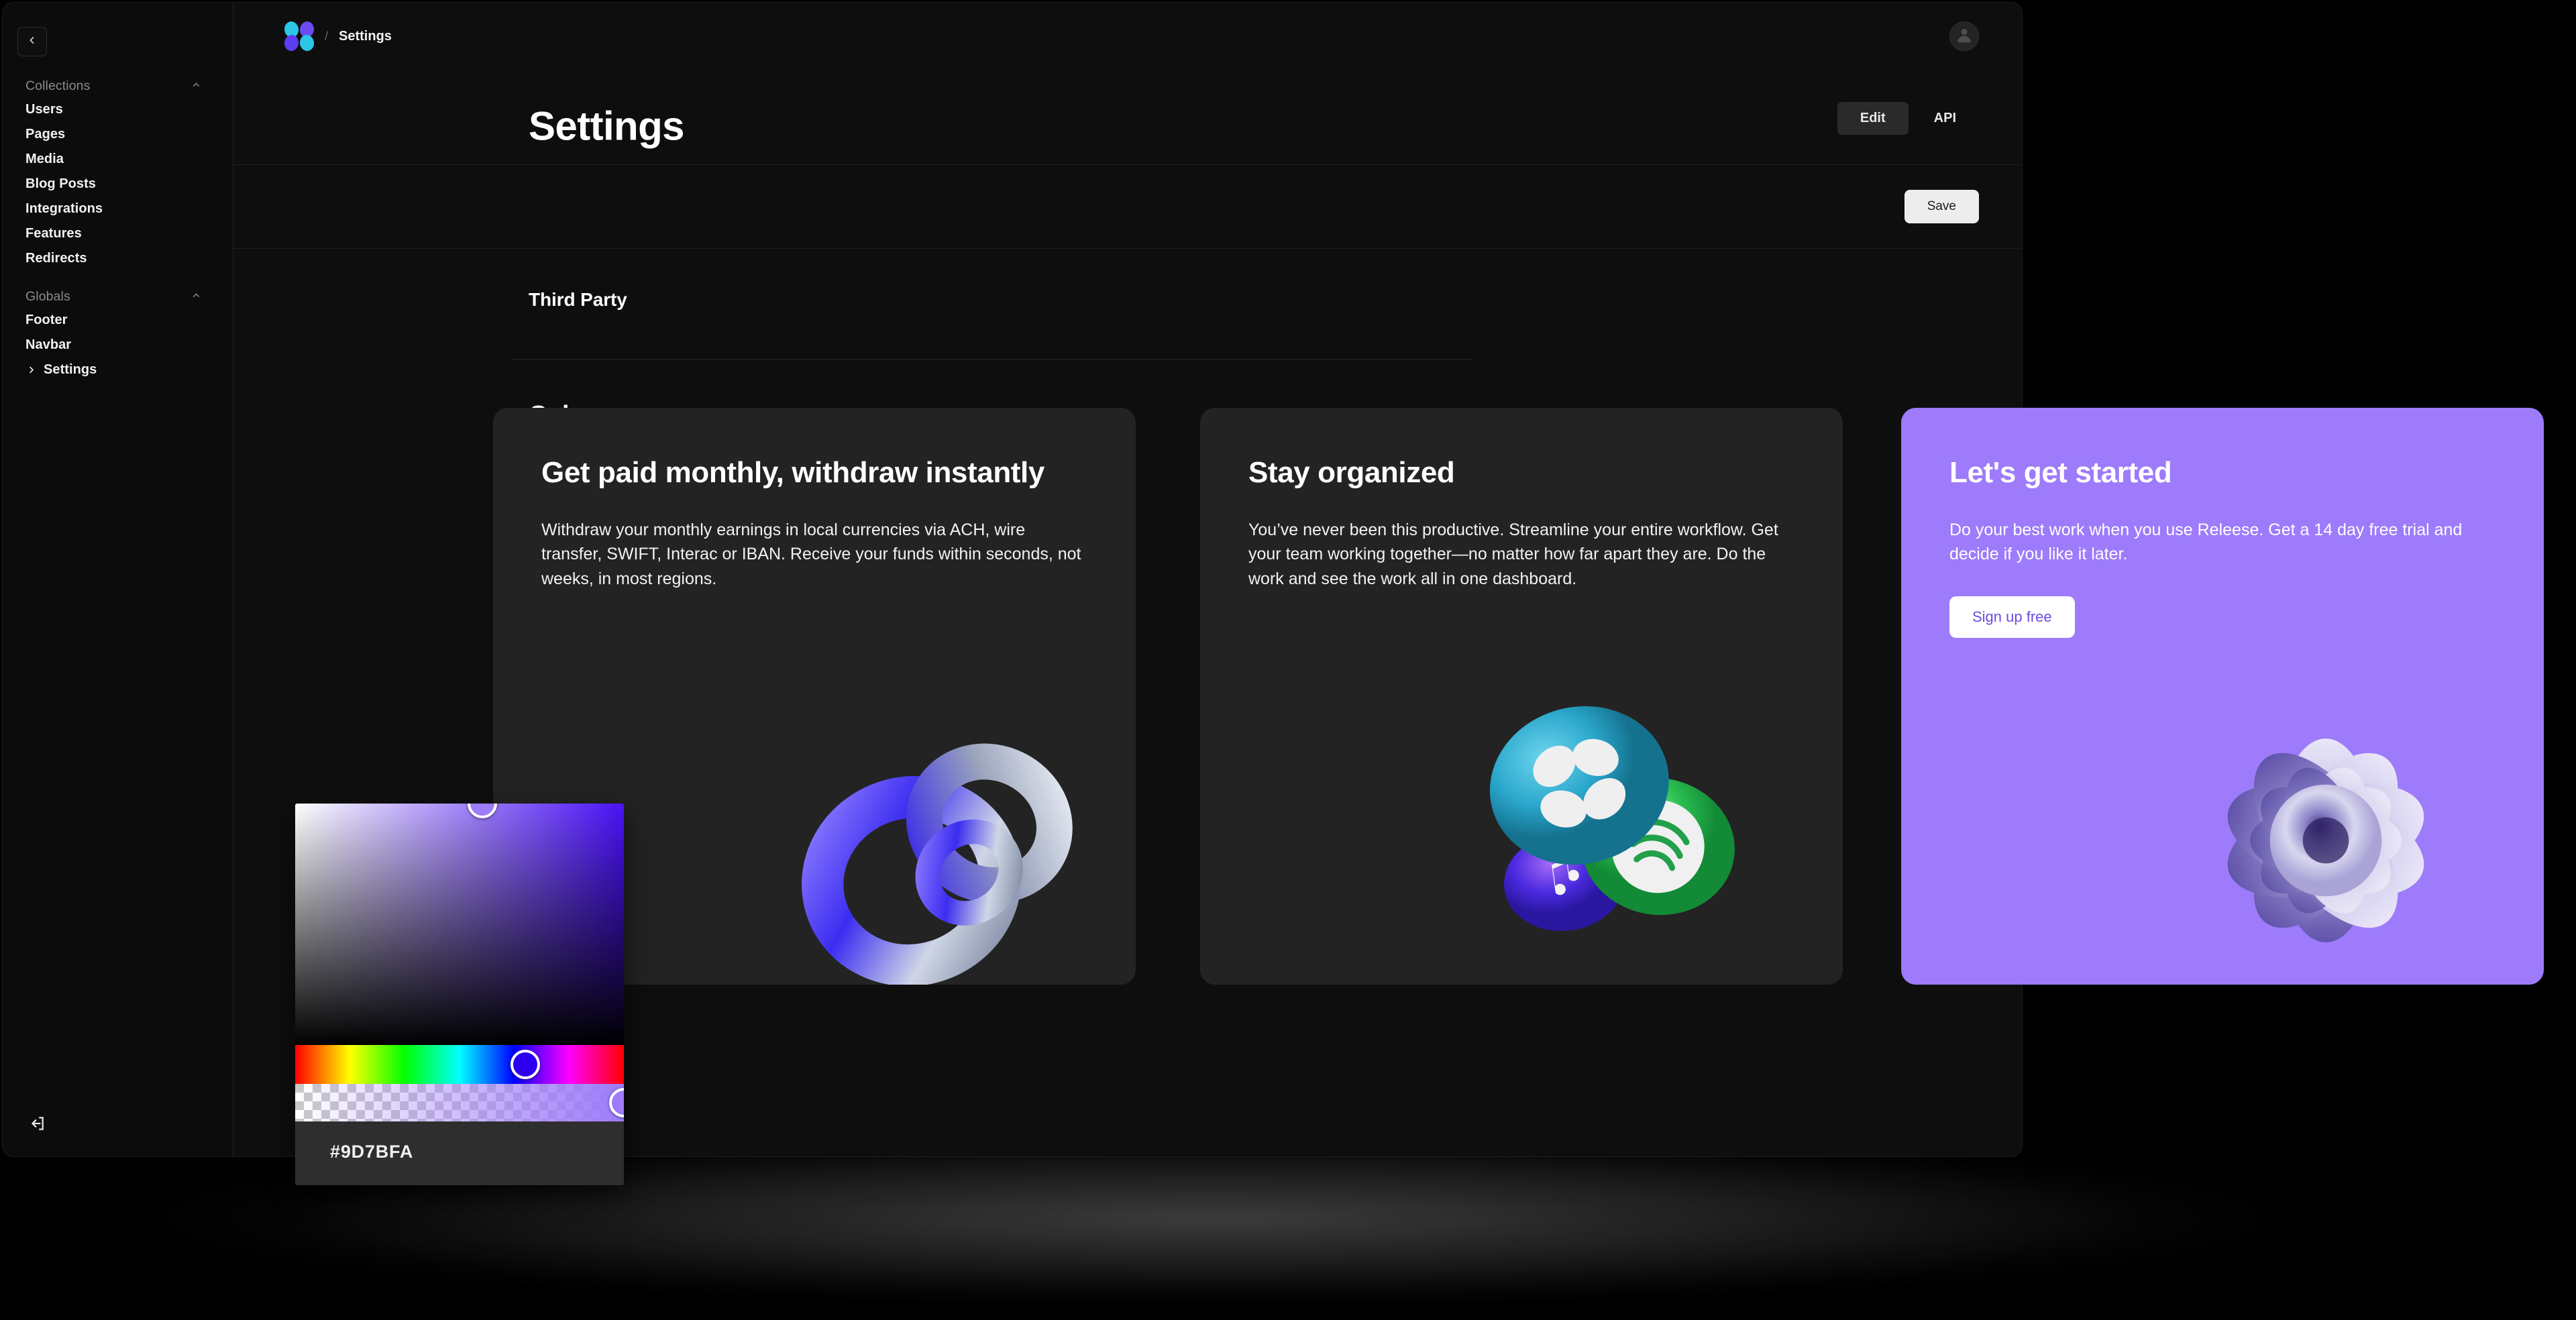 This screenshot has width=2576, height=1320. I want to click on hue-slider-handle, so click(525, 1065).